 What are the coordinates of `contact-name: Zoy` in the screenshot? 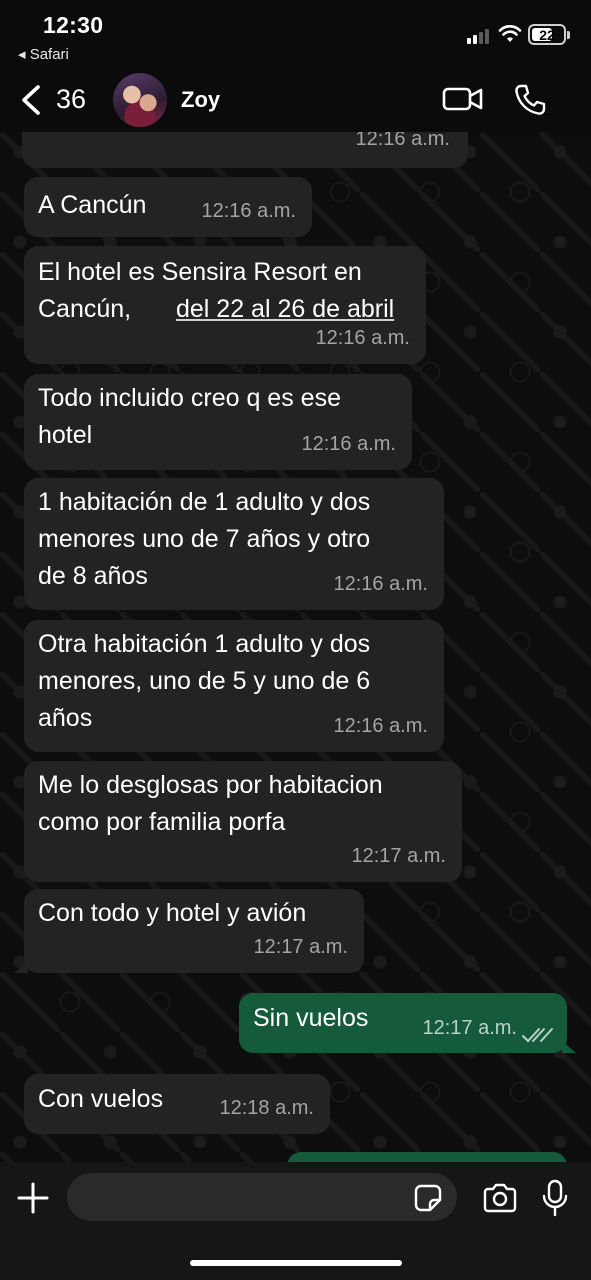 It's located at (200, 100).